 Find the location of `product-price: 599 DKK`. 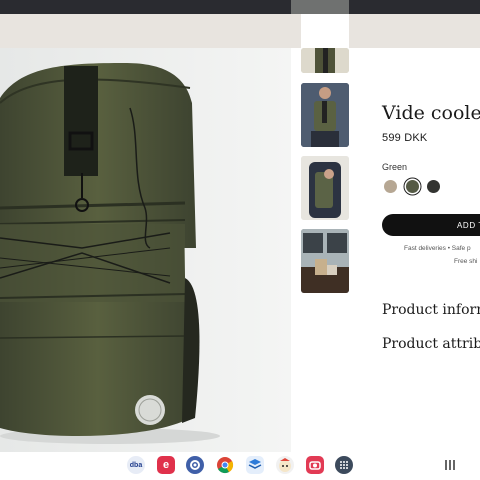

product-price: 599 DKK is located at coordinates (405, 138).